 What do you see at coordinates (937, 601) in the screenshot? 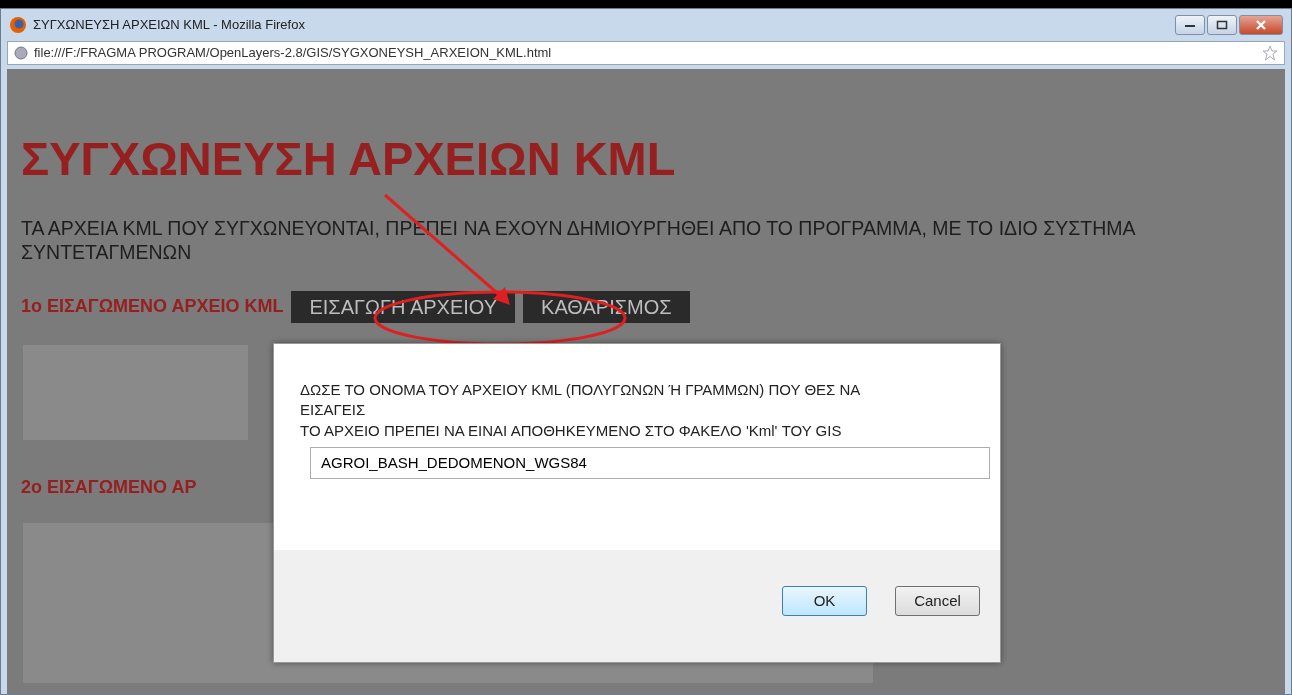
I see `cancel-button: Cancel` at bounding box center [937, 601].